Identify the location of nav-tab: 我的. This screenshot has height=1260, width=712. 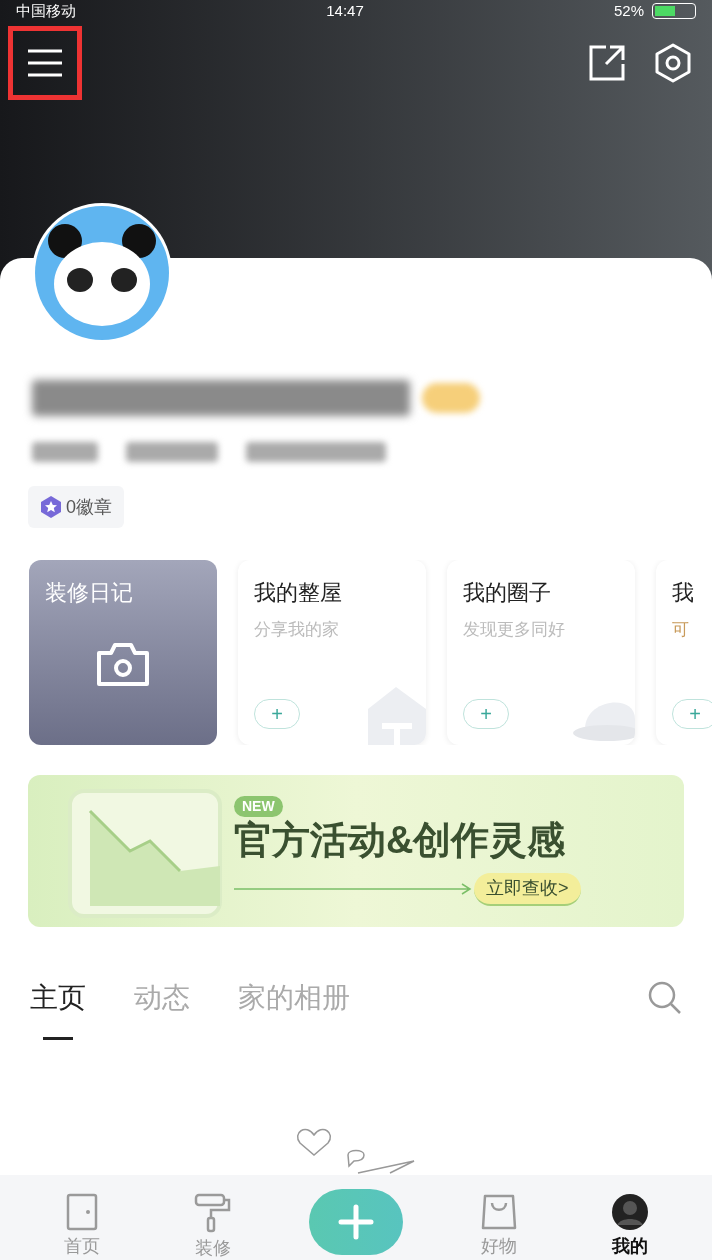
(630, 1226).